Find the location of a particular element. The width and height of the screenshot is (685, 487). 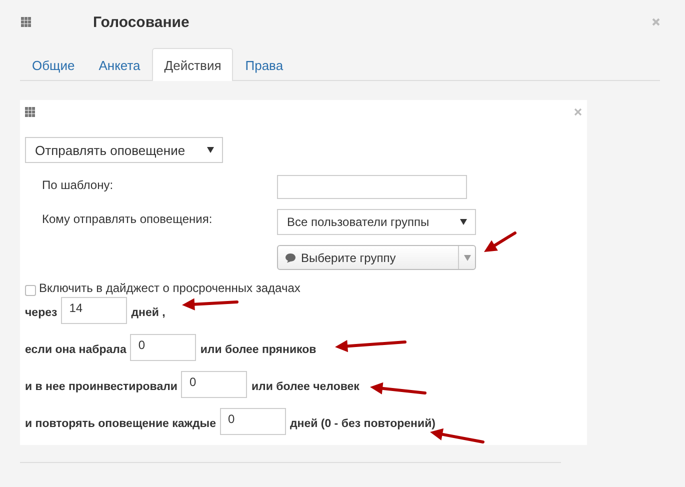

speech-bubble-icon is located at coordinates (290, 257).